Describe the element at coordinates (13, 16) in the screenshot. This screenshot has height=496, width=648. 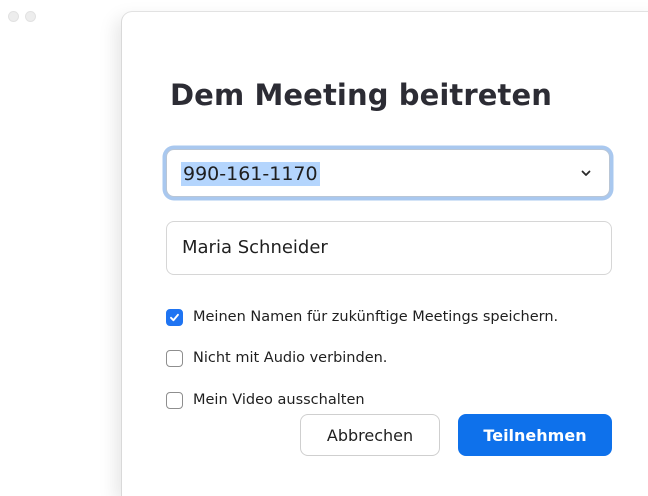
I see `window-close-dot` at that location.